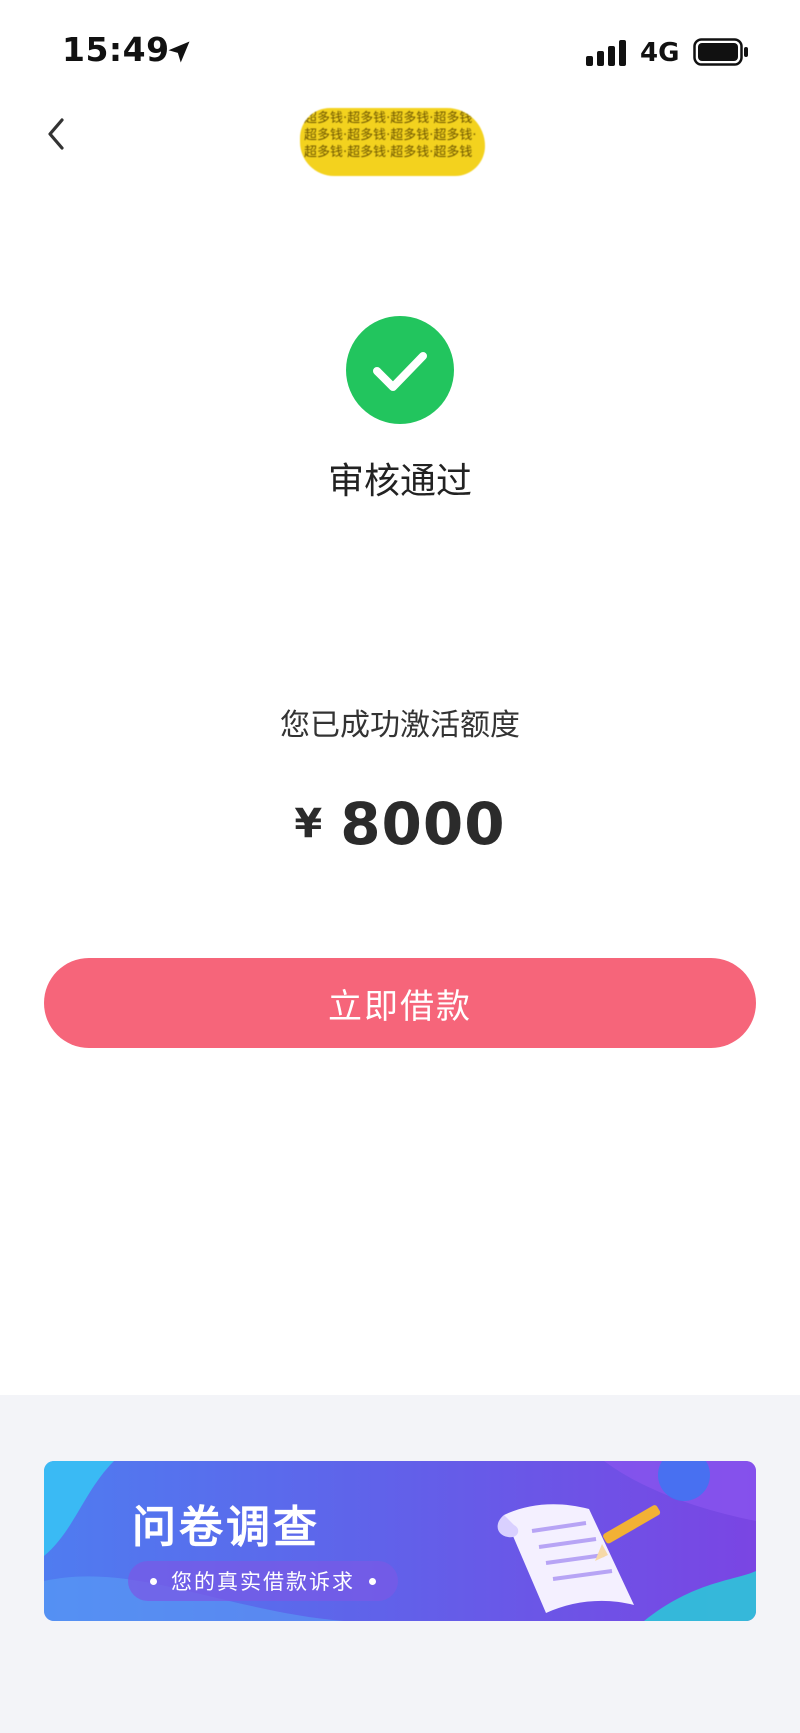 The height and width of the screenshot is (1733, 800). I want to click on activation-subtitle: 您已成功激活额度, so click(400, 725).